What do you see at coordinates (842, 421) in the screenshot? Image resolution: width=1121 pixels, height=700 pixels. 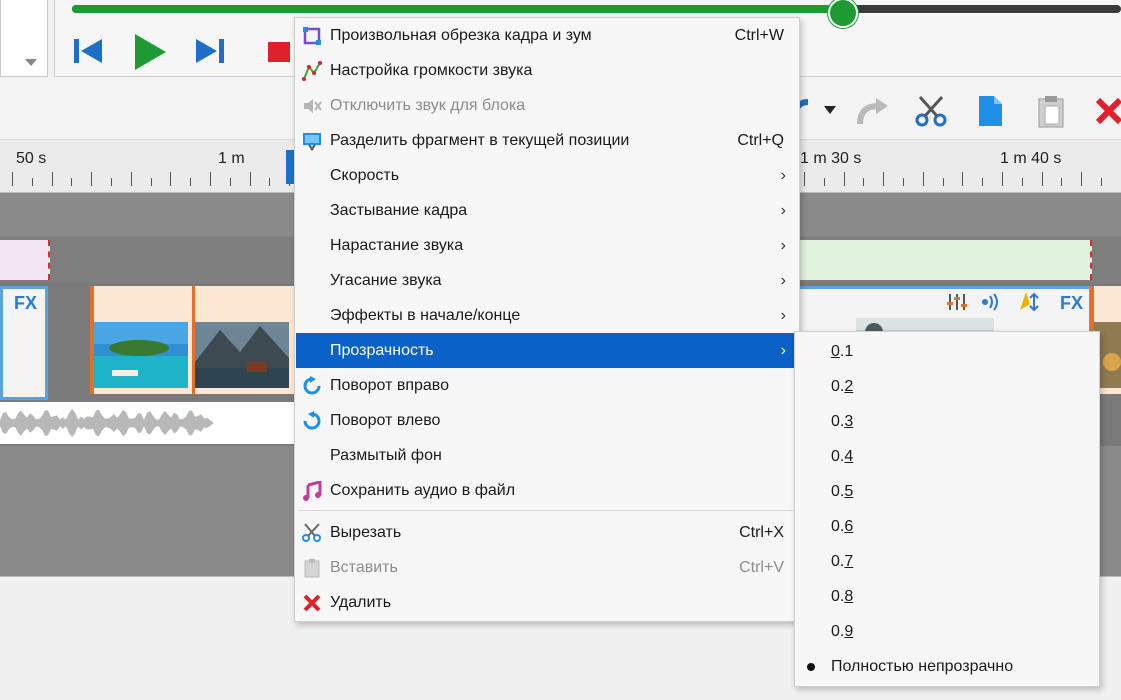 I see `option-label: 0.3` at bounding box center [842, 421].